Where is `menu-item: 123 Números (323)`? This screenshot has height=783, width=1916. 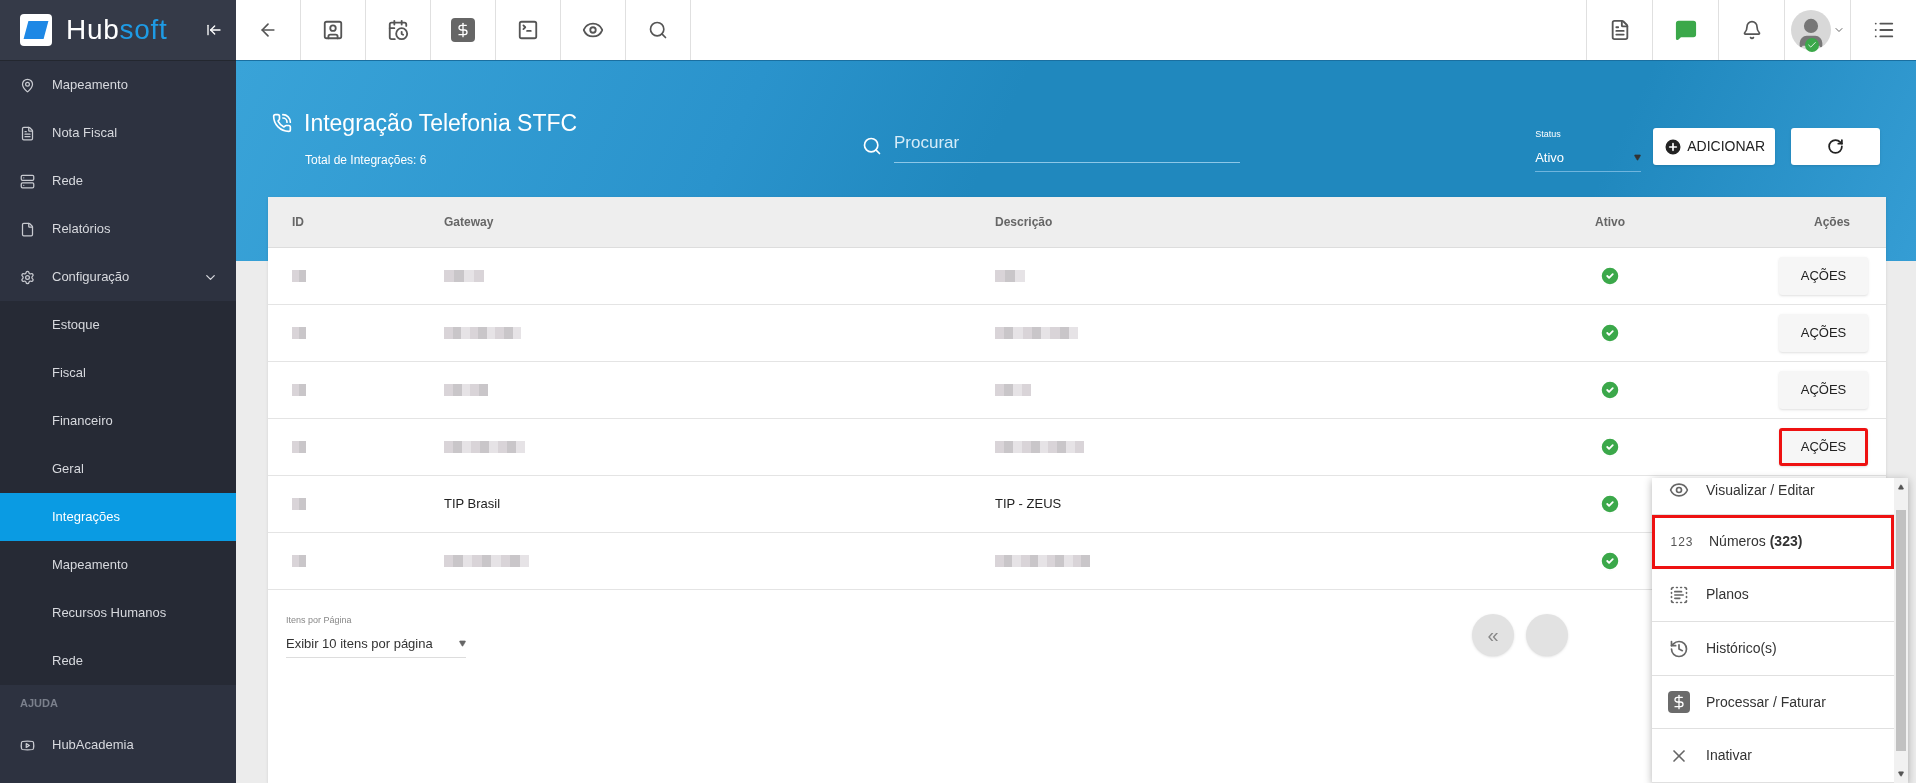
menu-item: 123 Números (323) is located at coordinates (1773, 541).